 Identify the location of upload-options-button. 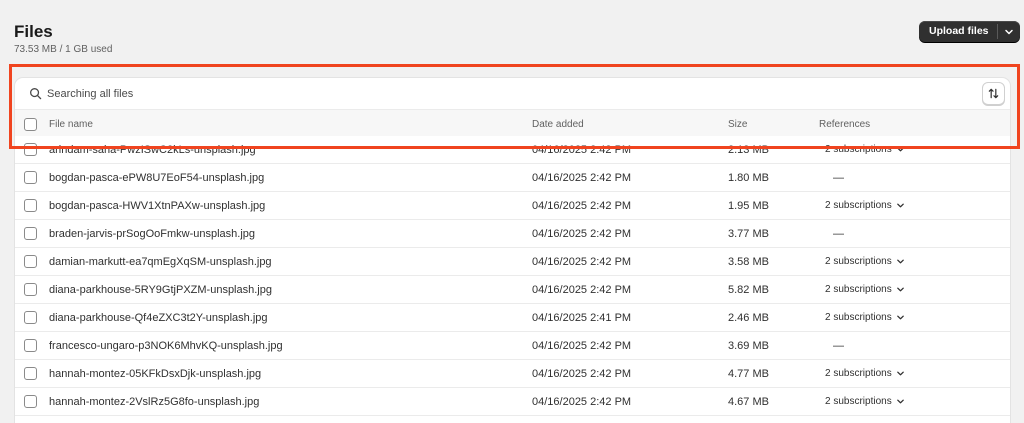
(1009, 31).